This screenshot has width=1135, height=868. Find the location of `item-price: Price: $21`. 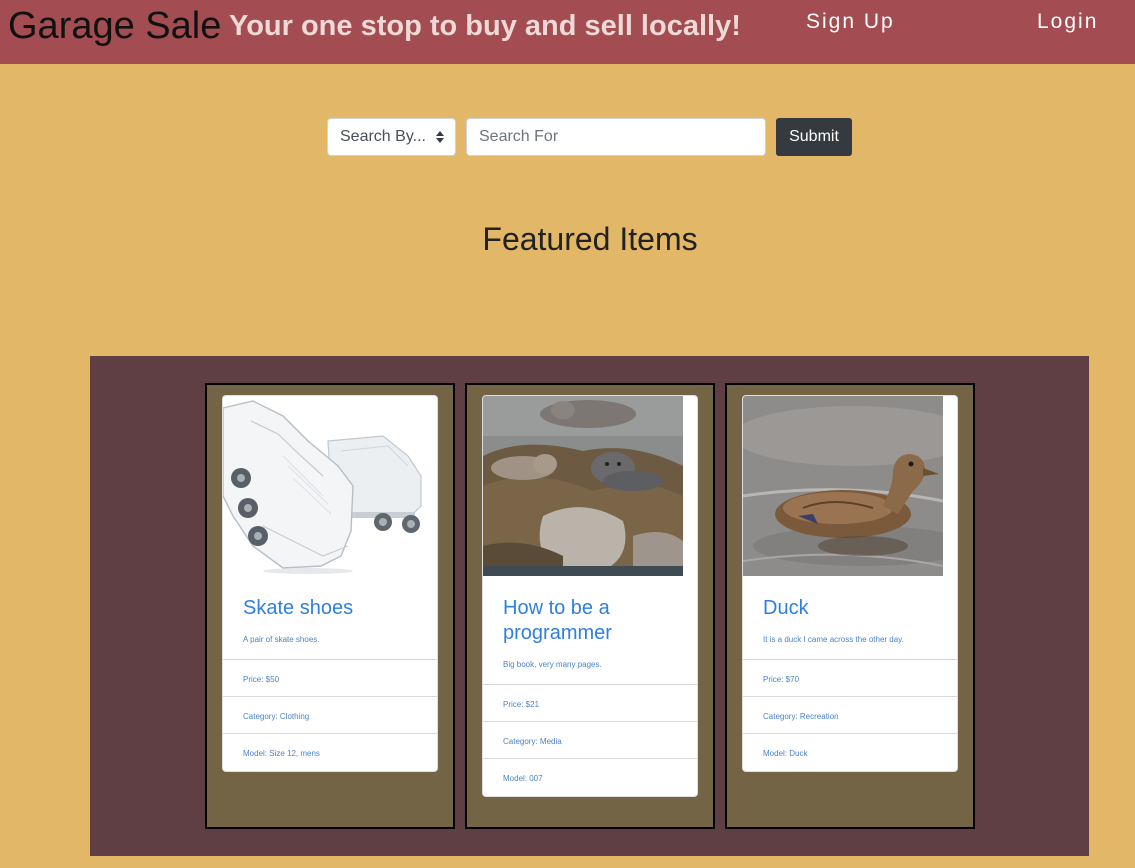

item-price: Price: $21 is located at coordinates (590, 703).